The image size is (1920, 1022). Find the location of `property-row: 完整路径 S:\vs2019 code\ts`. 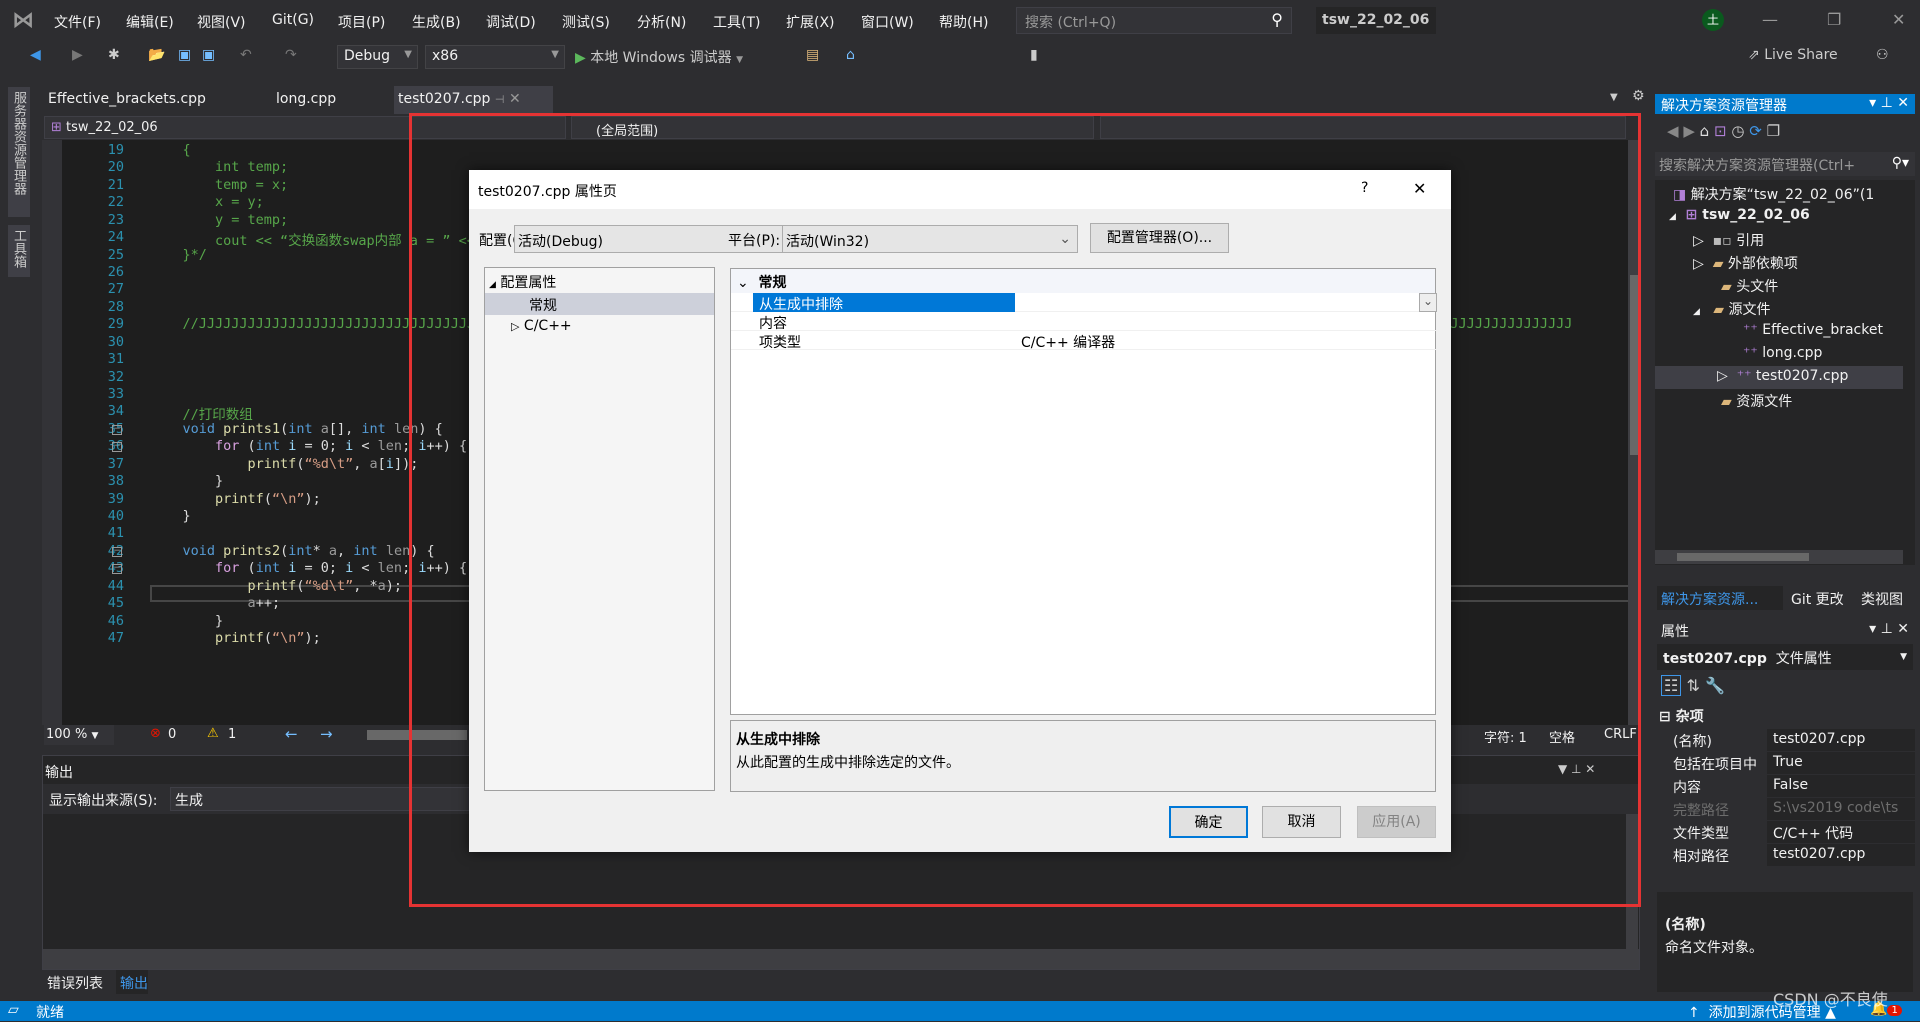

property-row: 完整路径 S:\vs2019 code\ts is located at coordinates (1792, 809).